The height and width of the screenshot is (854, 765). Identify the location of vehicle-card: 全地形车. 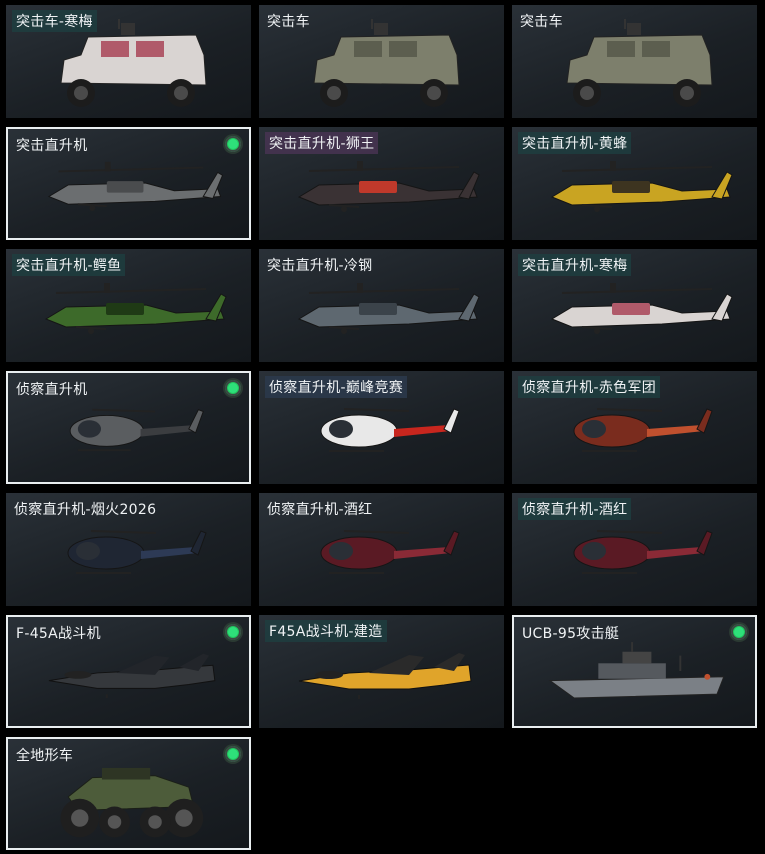
(128, 793).